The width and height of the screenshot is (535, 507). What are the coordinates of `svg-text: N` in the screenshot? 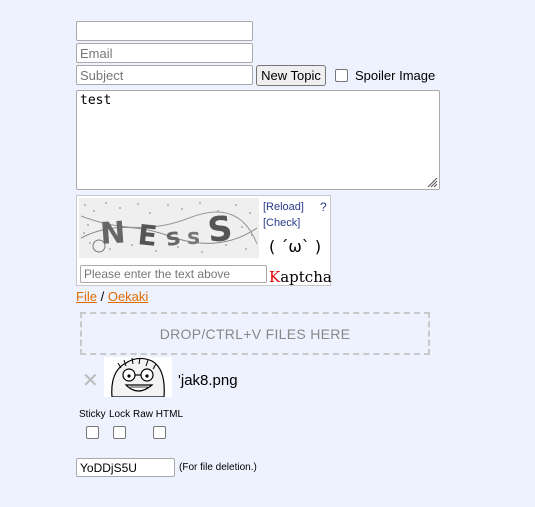 It's located at (112, 233).